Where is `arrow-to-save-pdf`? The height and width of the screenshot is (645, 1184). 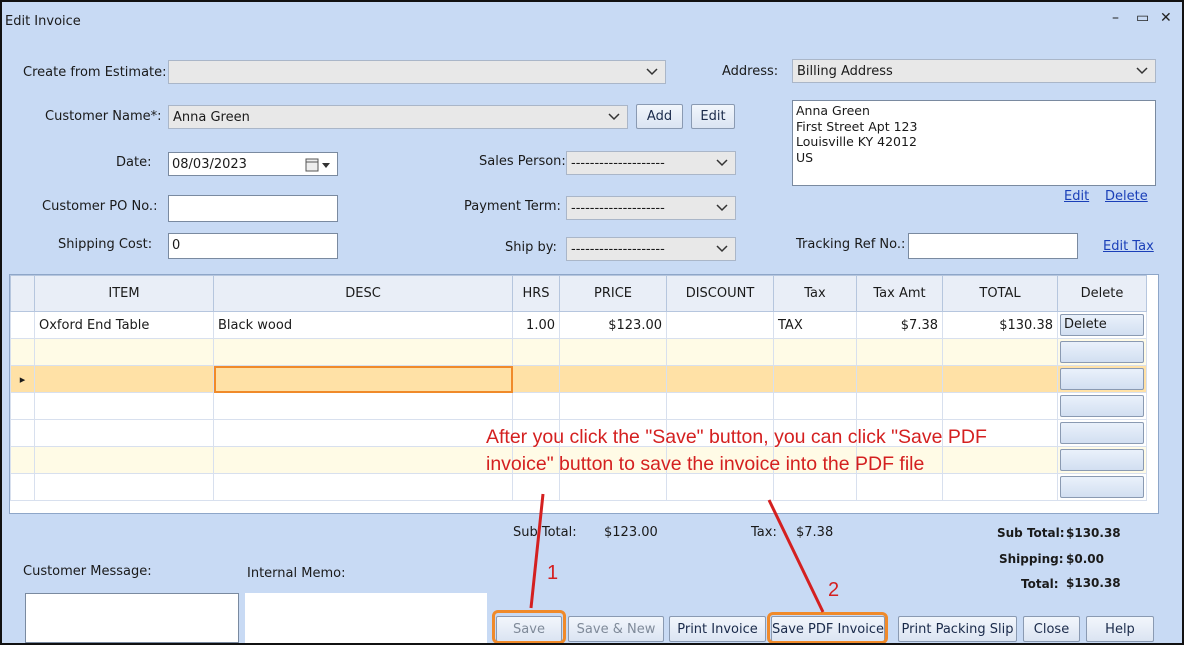 arrow-to-save-pdf is located at coordinates (796, 556).